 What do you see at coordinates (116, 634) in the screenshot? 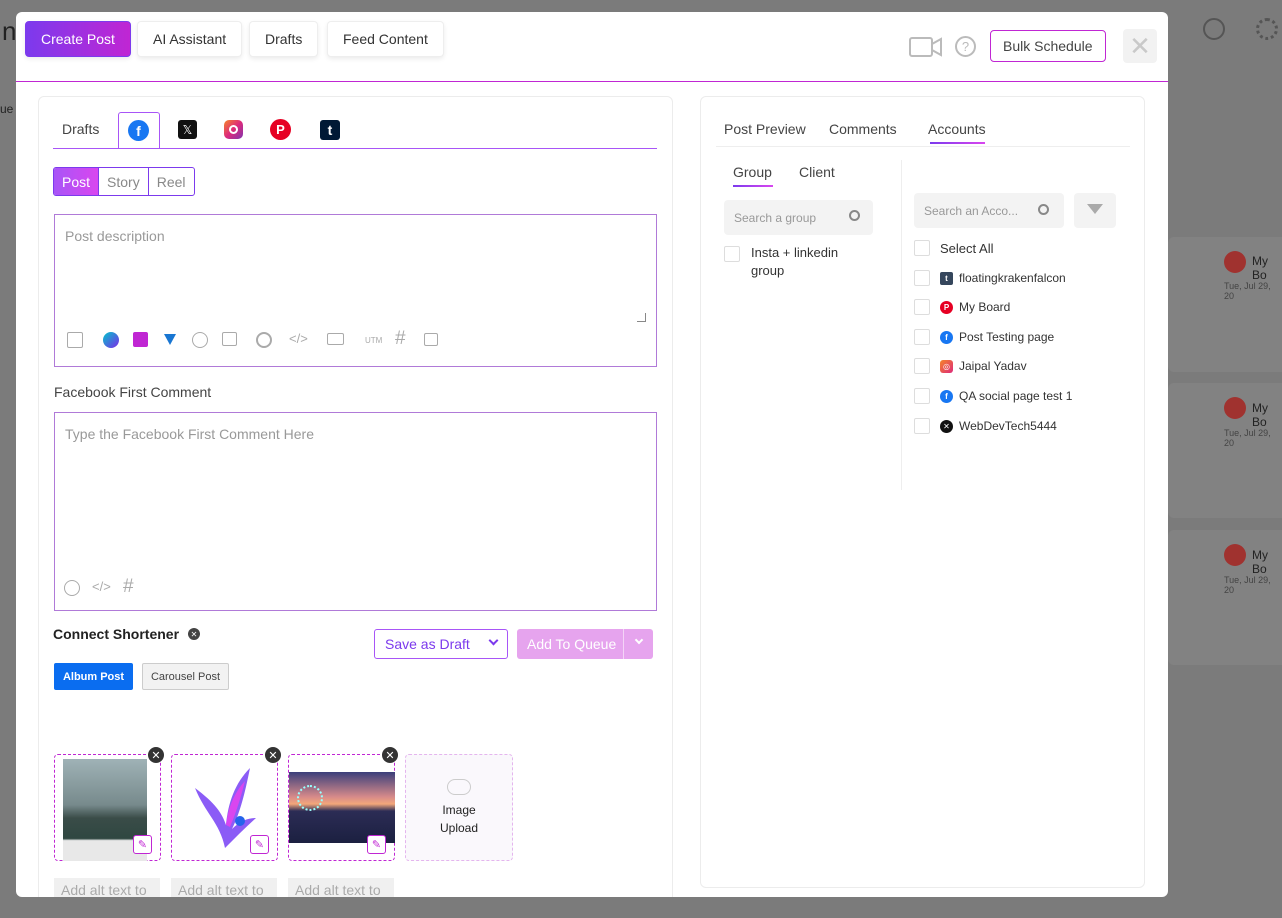
I see `connect-shortener-label: Connect Shortener` at bounding box center [116, 634].